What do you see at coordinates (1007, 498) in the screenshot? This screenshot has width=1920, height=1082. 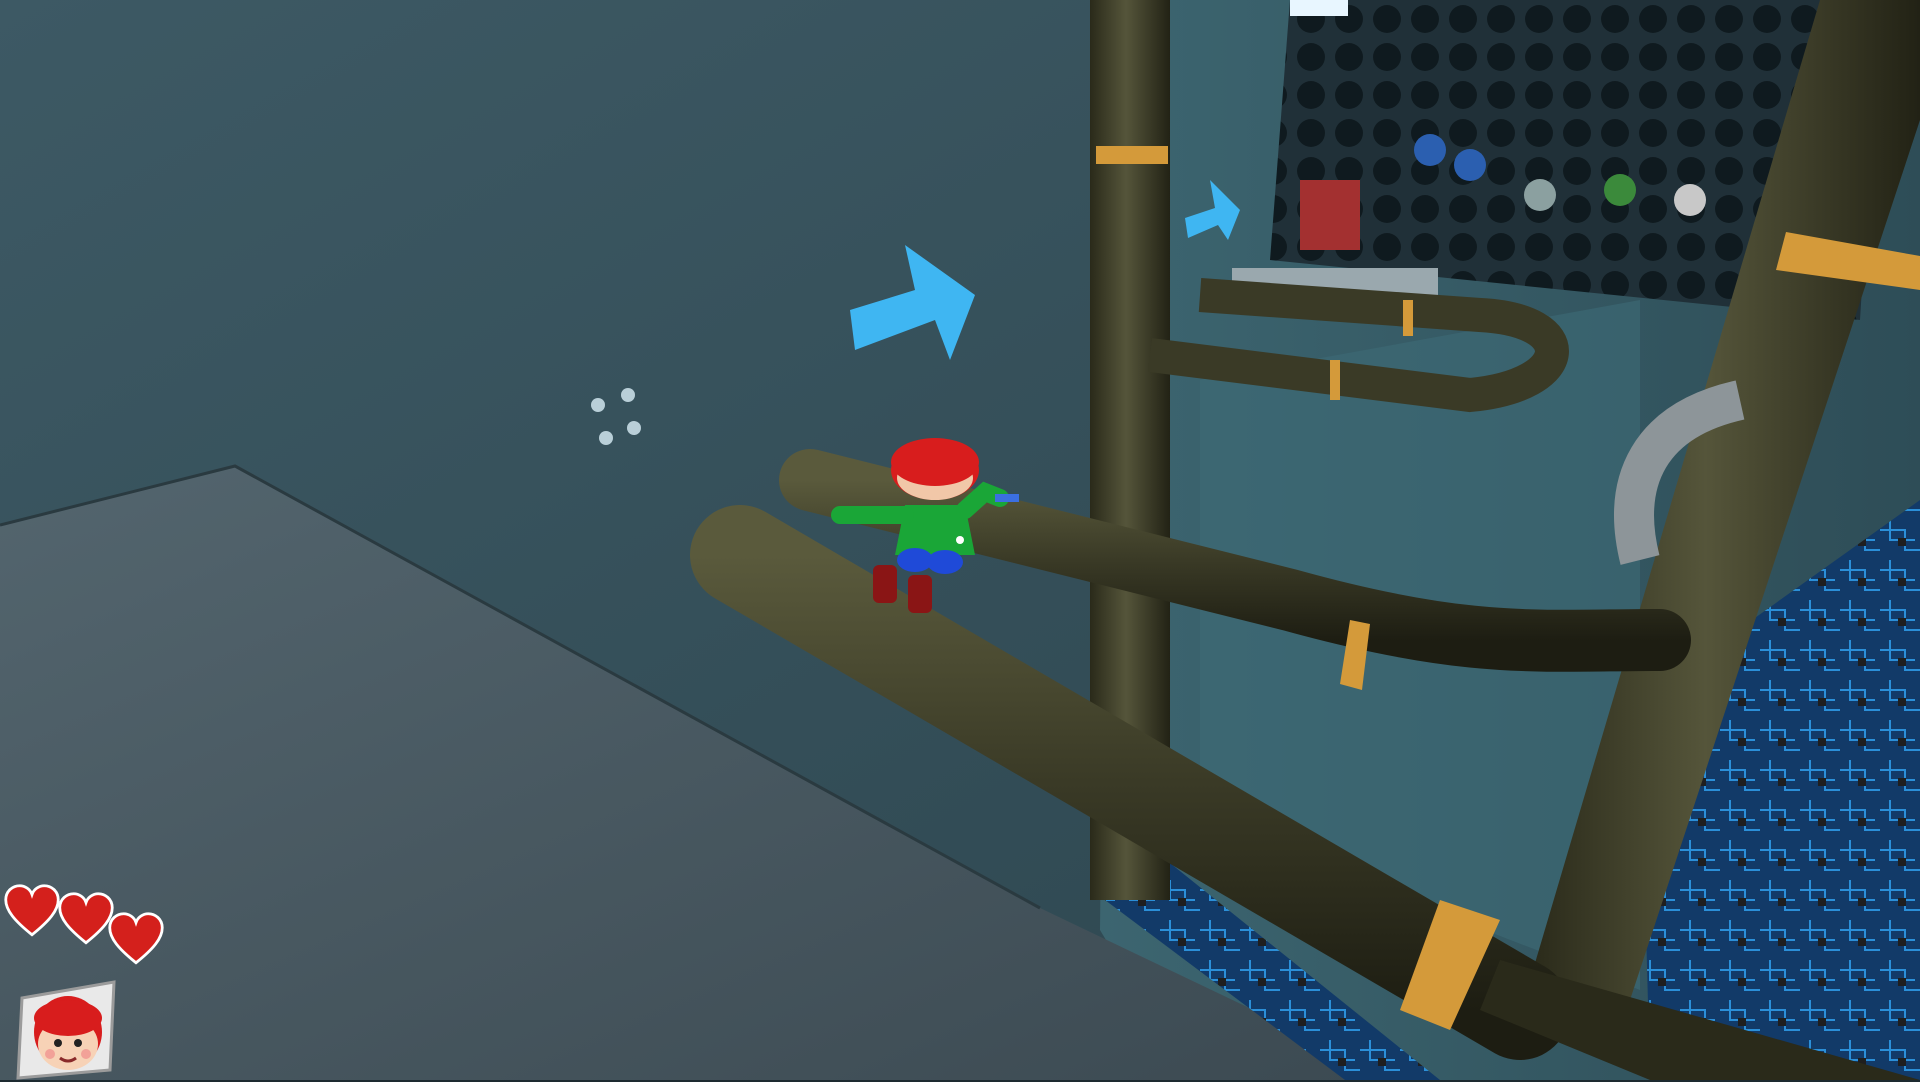 I see `blue-tool` at bounding box center [1007, 498].